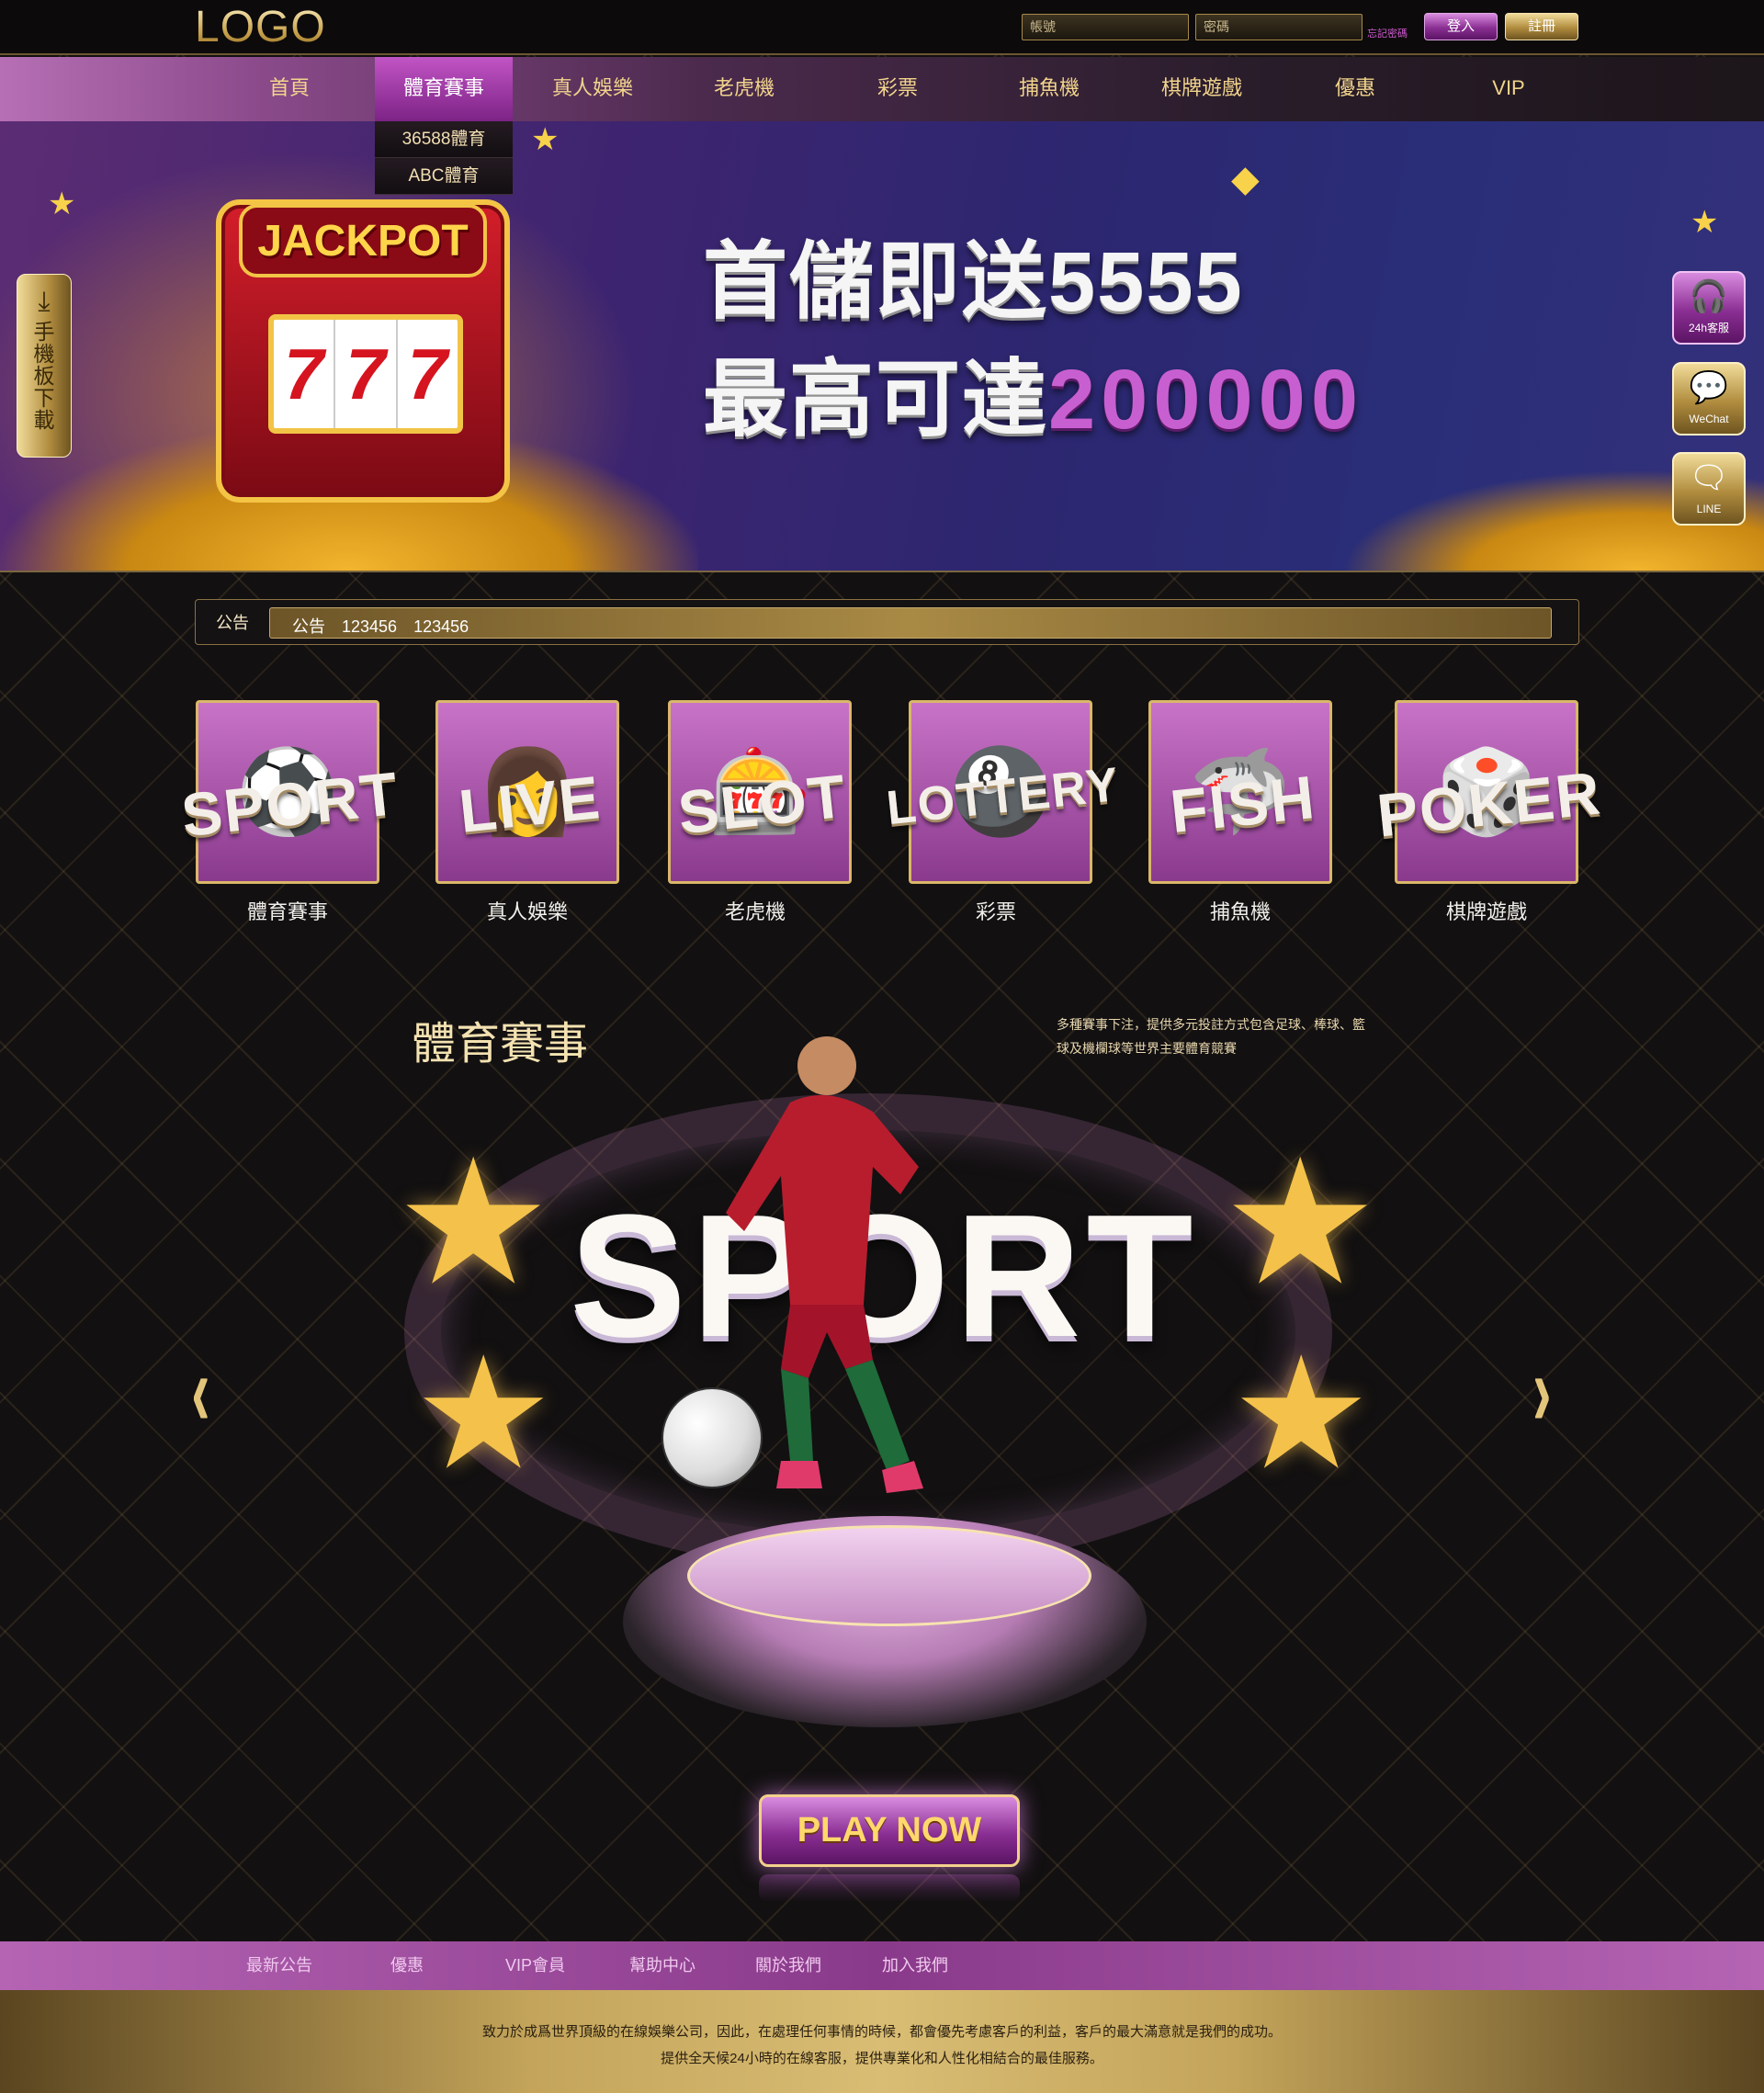 This screenshot has height=2093, width=1764. I want to click on category-label: 真人娛樂, so click(527, 910).